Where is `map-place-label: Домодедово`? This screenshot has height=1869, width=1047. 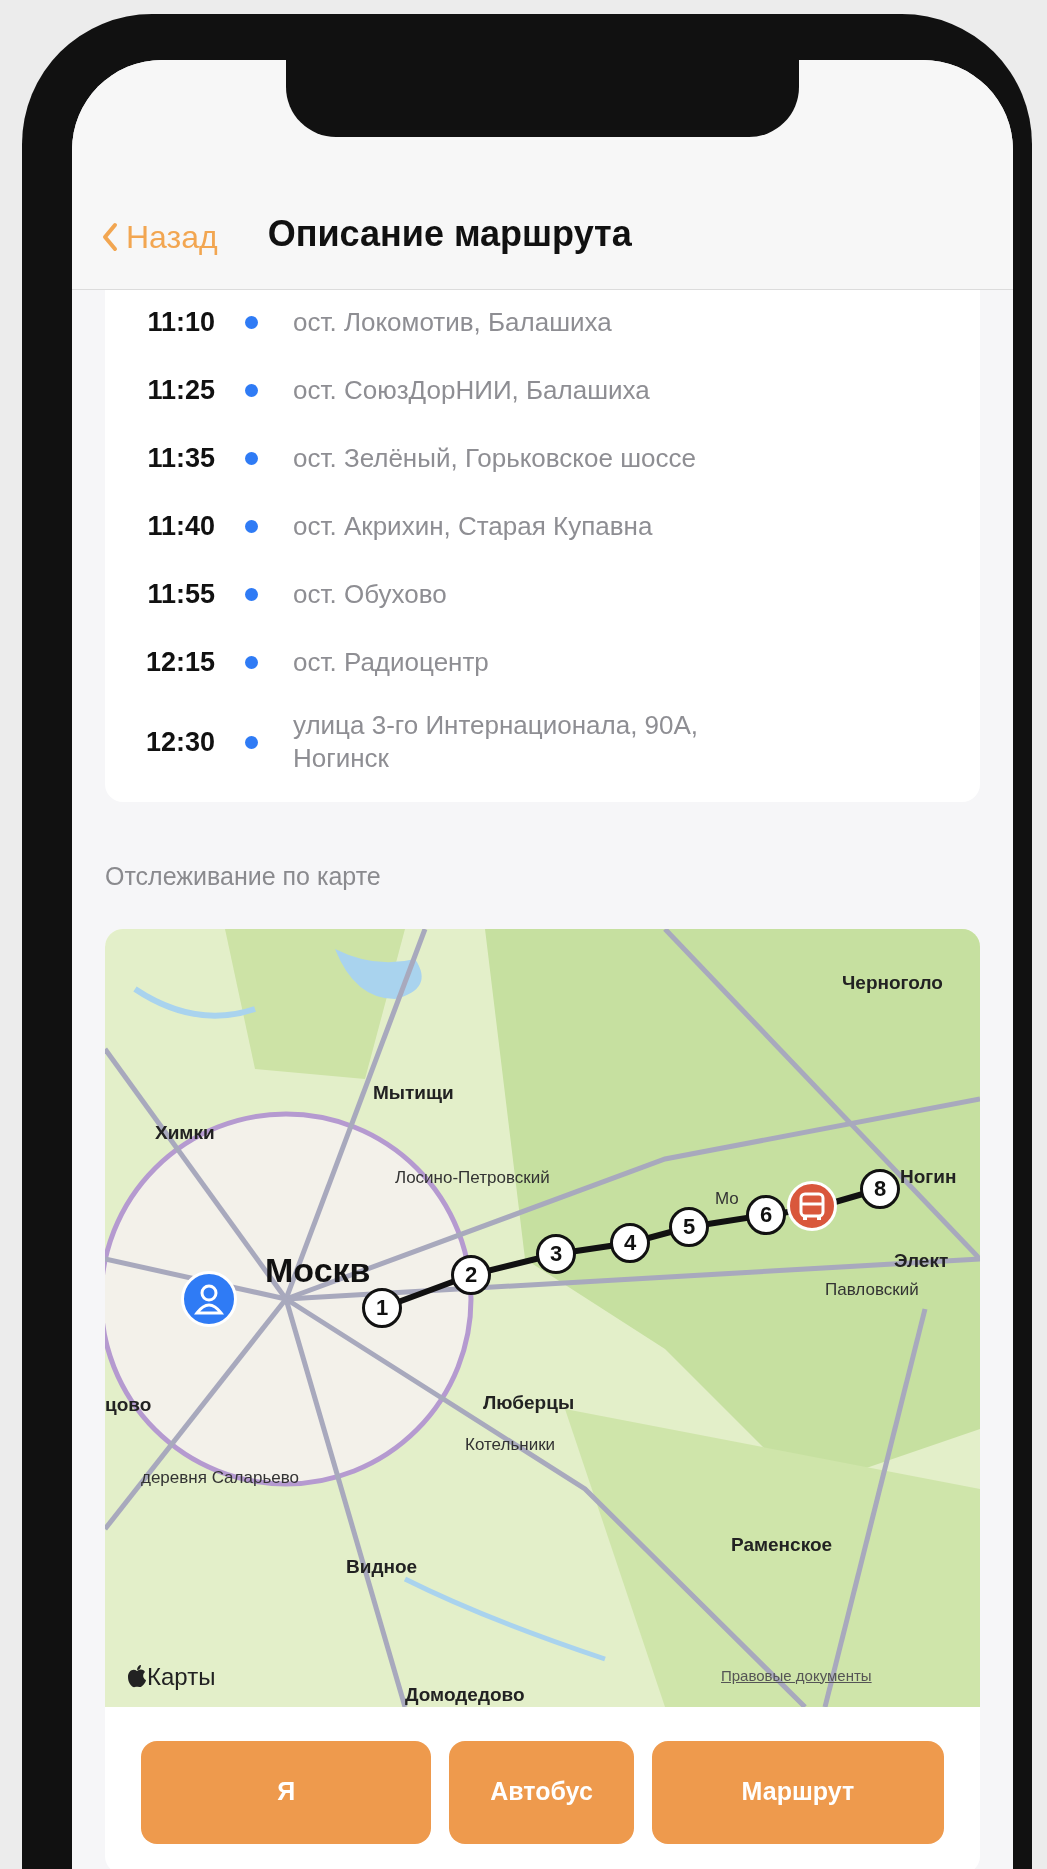 map-place-label: Домодедово is located at coordinates (465, 1694).